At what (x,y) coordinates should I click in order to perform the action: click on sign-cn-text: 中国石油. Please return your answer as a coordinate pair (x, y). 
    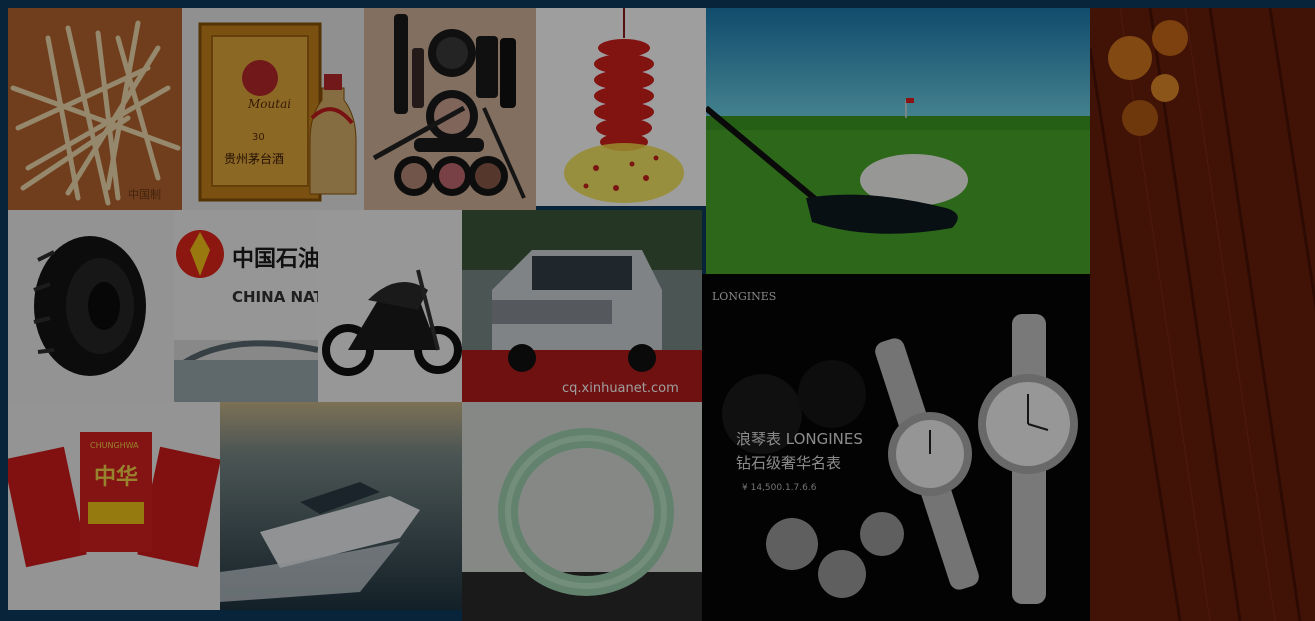
    Looking at the image, I should click on (275, 259).